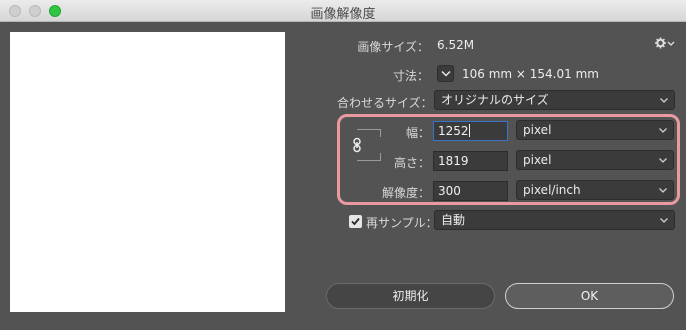  I want to click on gear-icon, so click(665, 44).